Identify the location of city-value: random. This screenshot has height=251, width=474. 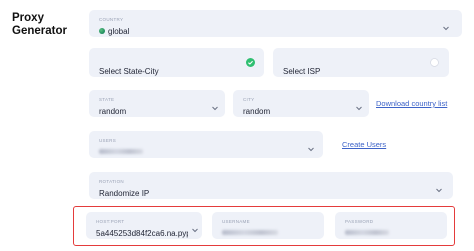
(257, 111).